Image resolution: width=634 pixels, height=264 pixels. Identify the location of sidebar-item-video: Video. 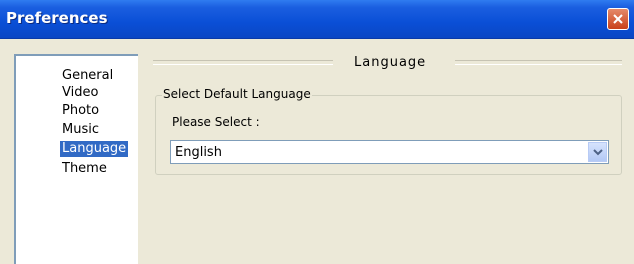
(80, 93).